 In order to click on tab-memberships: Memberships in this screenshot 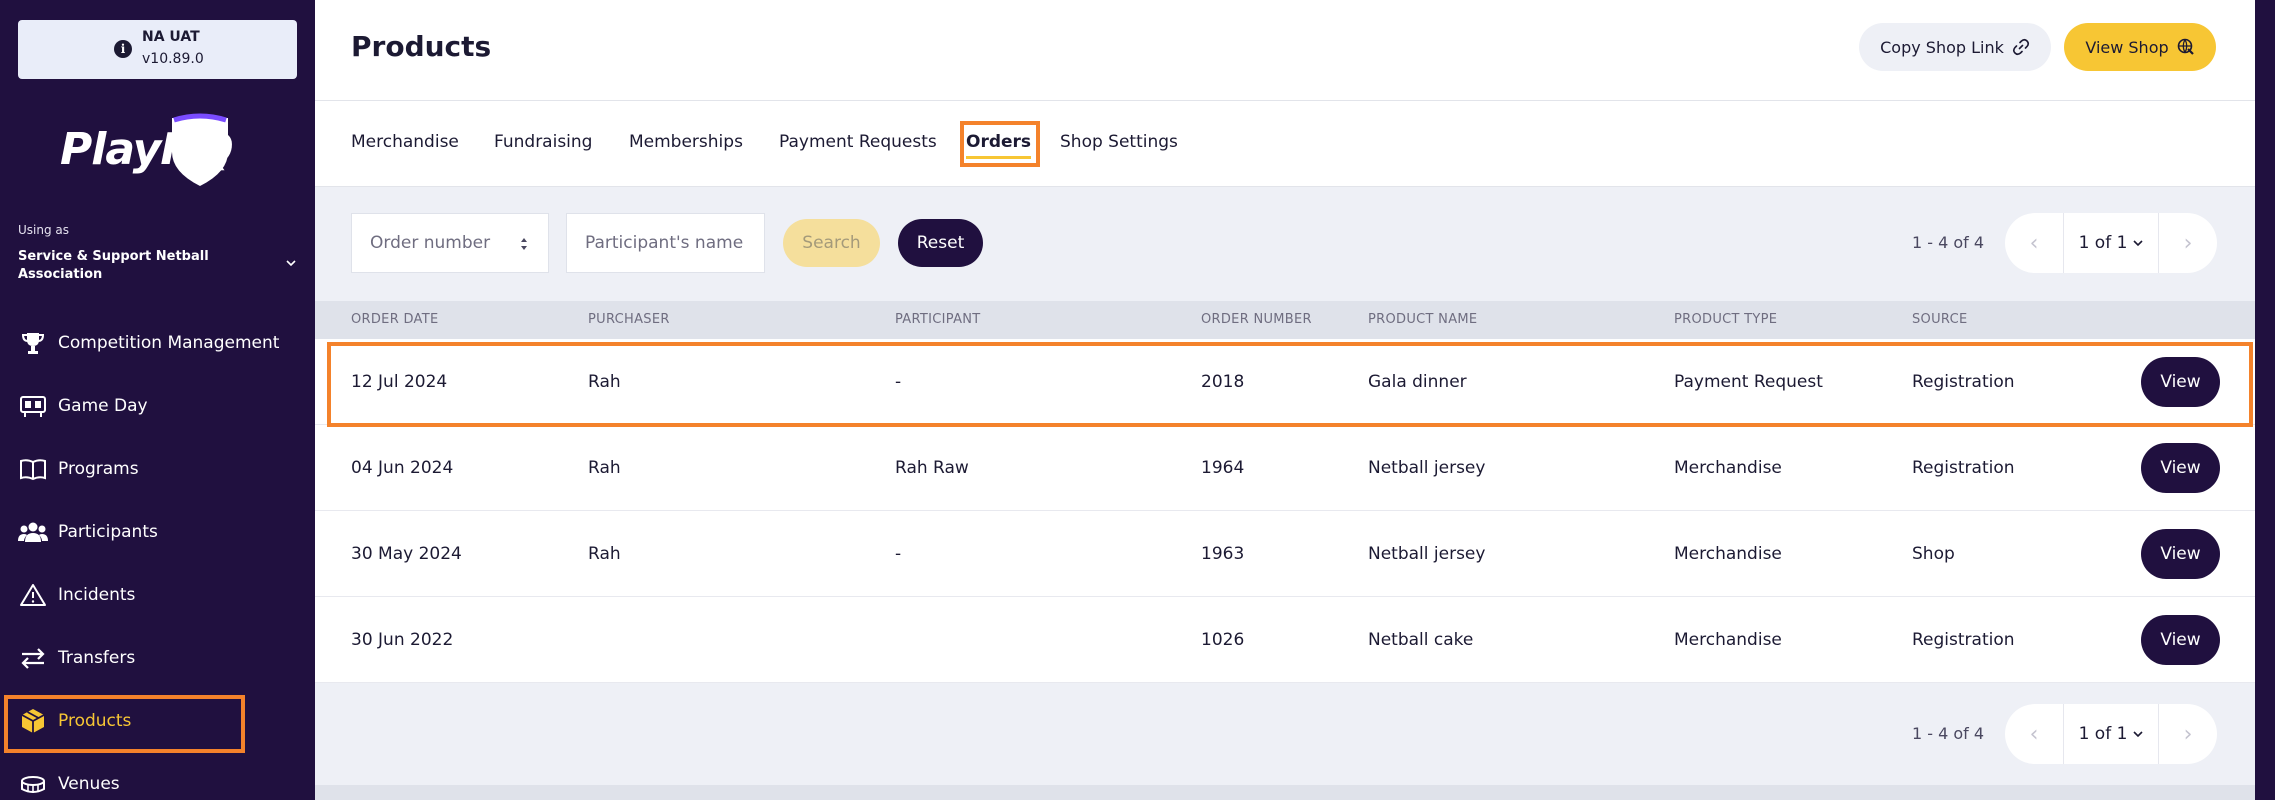, I will do `click(686, 142)`.